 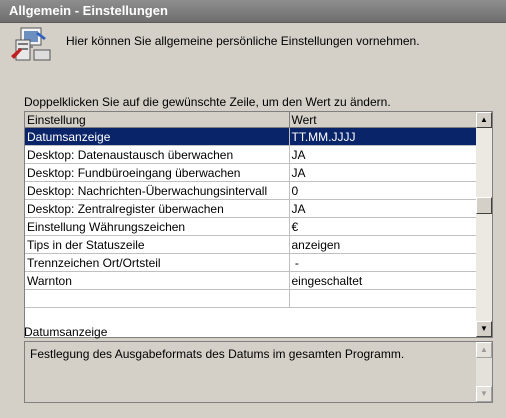 I want to click on table-row, so click(x=251, y=298).